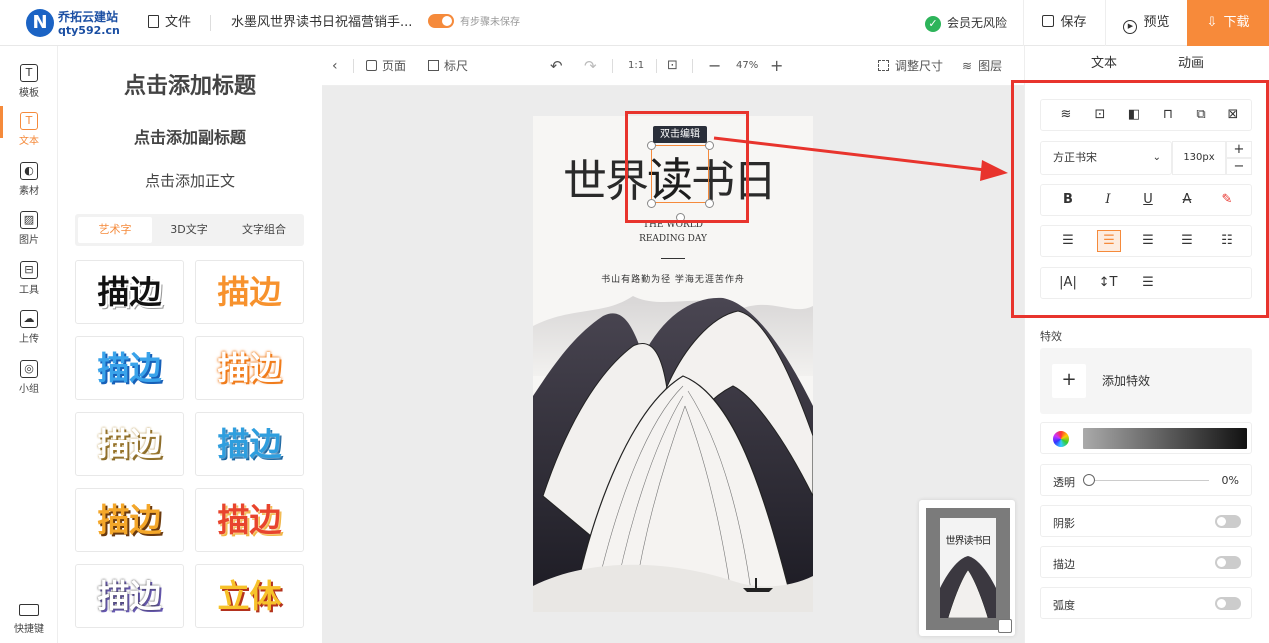 Image resolution: width=1269 pixels, height=643 pixels. I want to click on add-body-button: 点击添加正文, so click(190, 180).